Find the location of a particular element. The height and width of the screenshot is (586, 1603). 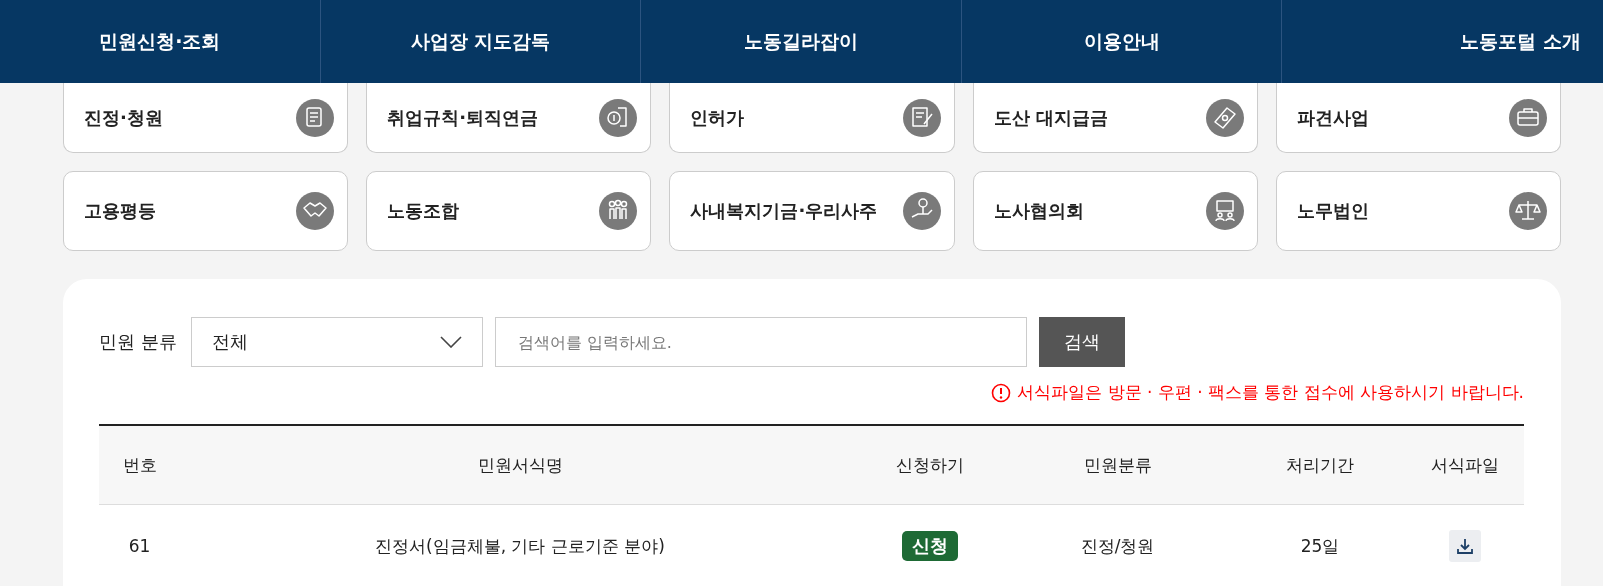

category-label: 취업규칙·퇴직연금 is located at coordinates (463, 117).